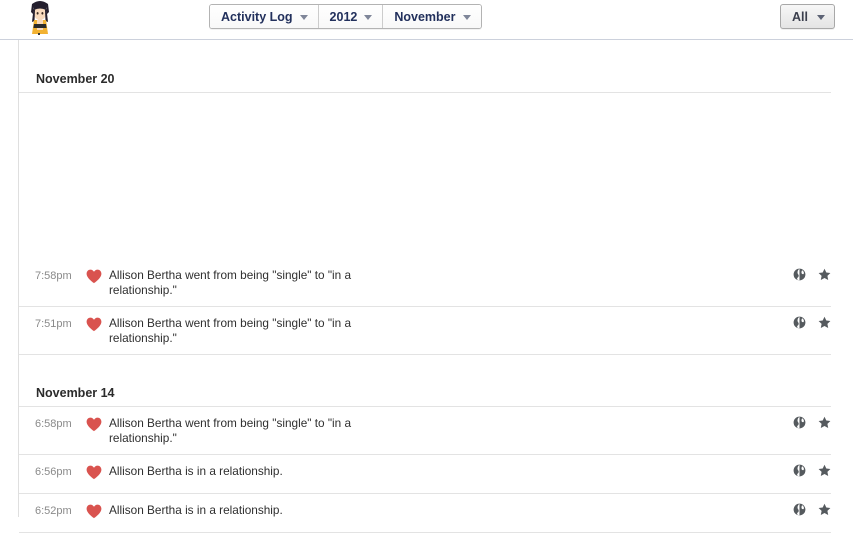 Image resolution: width=853 pixels, height=533 pixels. What do you see at coordinates (53, 424) in the screenshot?
I see `entry-timestamp: 6:58pm` at bounding box center [53, 424].